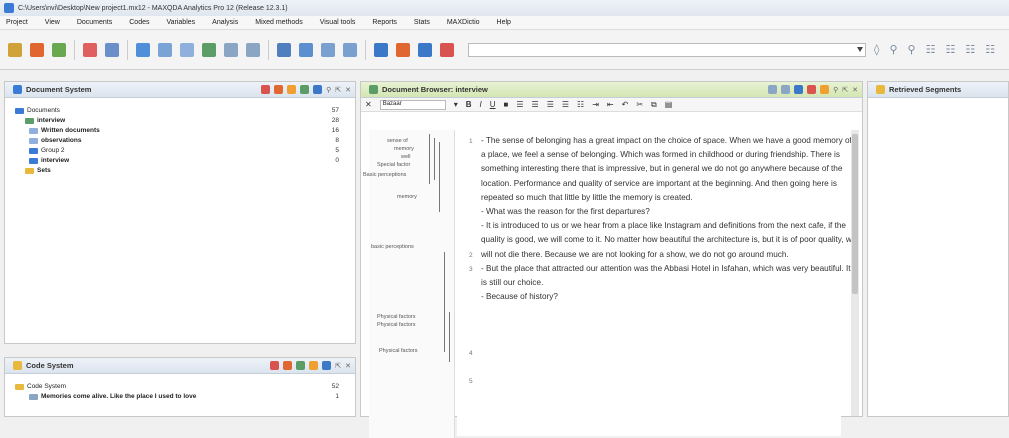 The width and height of the screenshot is (1009, 438). I want to click on code-favorites-icon, so click(301, 365).